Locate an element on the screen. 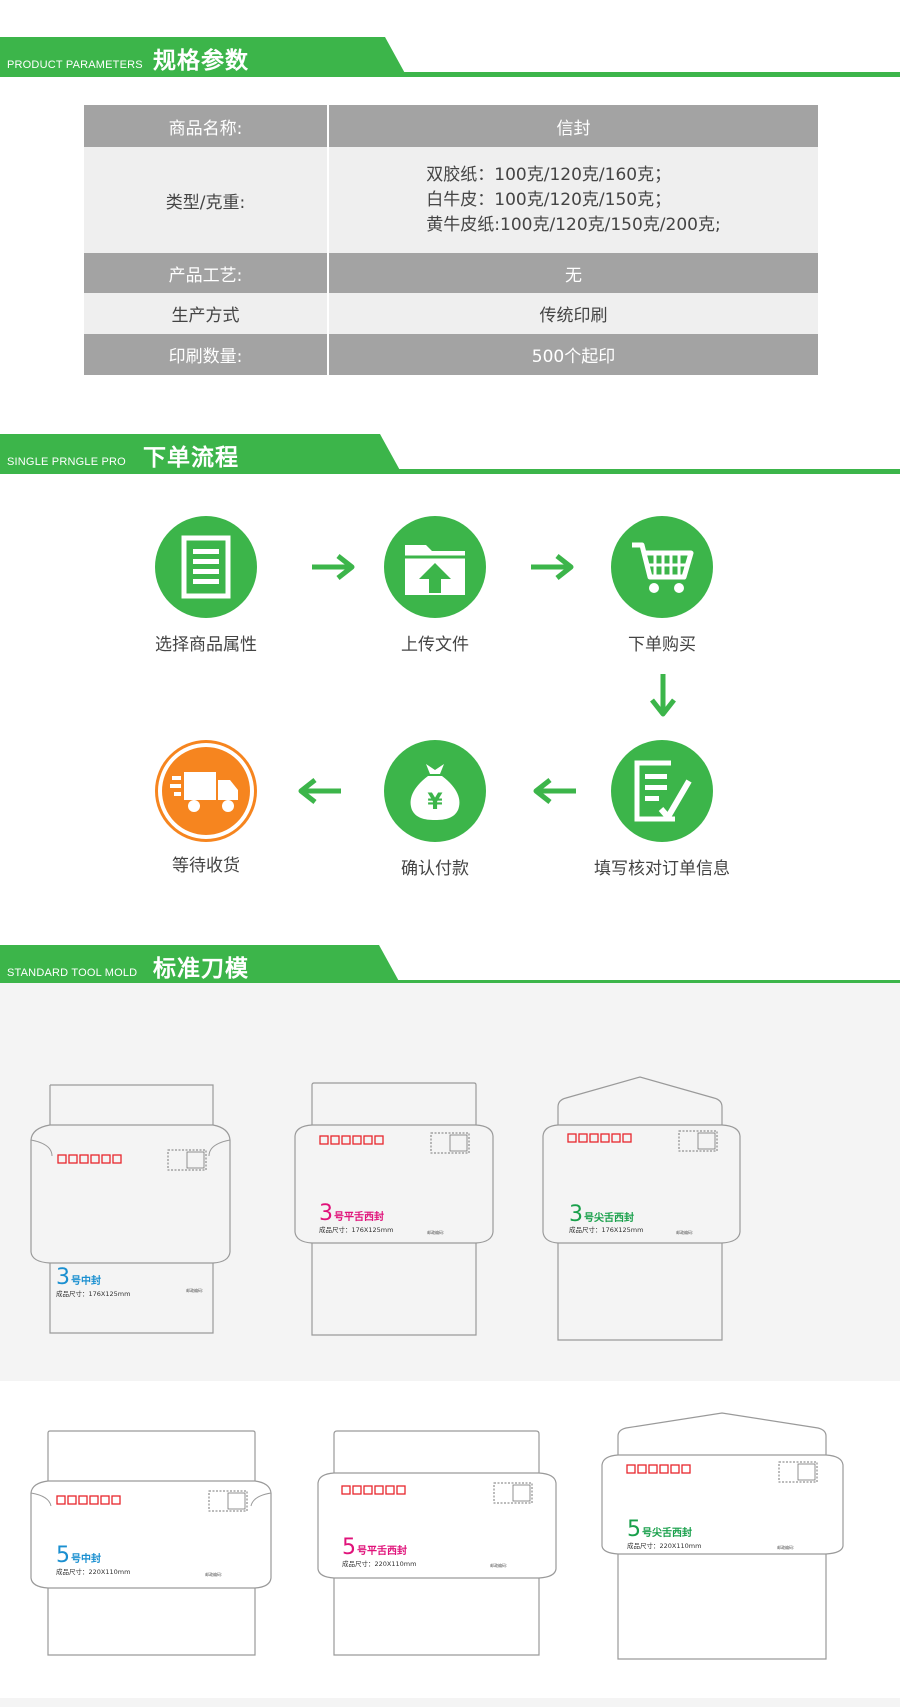 The width and height of the screenshot is (900, 1707). envelope-template: 邮政编码: 3 号中封 成品尺寸：176X125mm is located at coordinates (130, 1209).